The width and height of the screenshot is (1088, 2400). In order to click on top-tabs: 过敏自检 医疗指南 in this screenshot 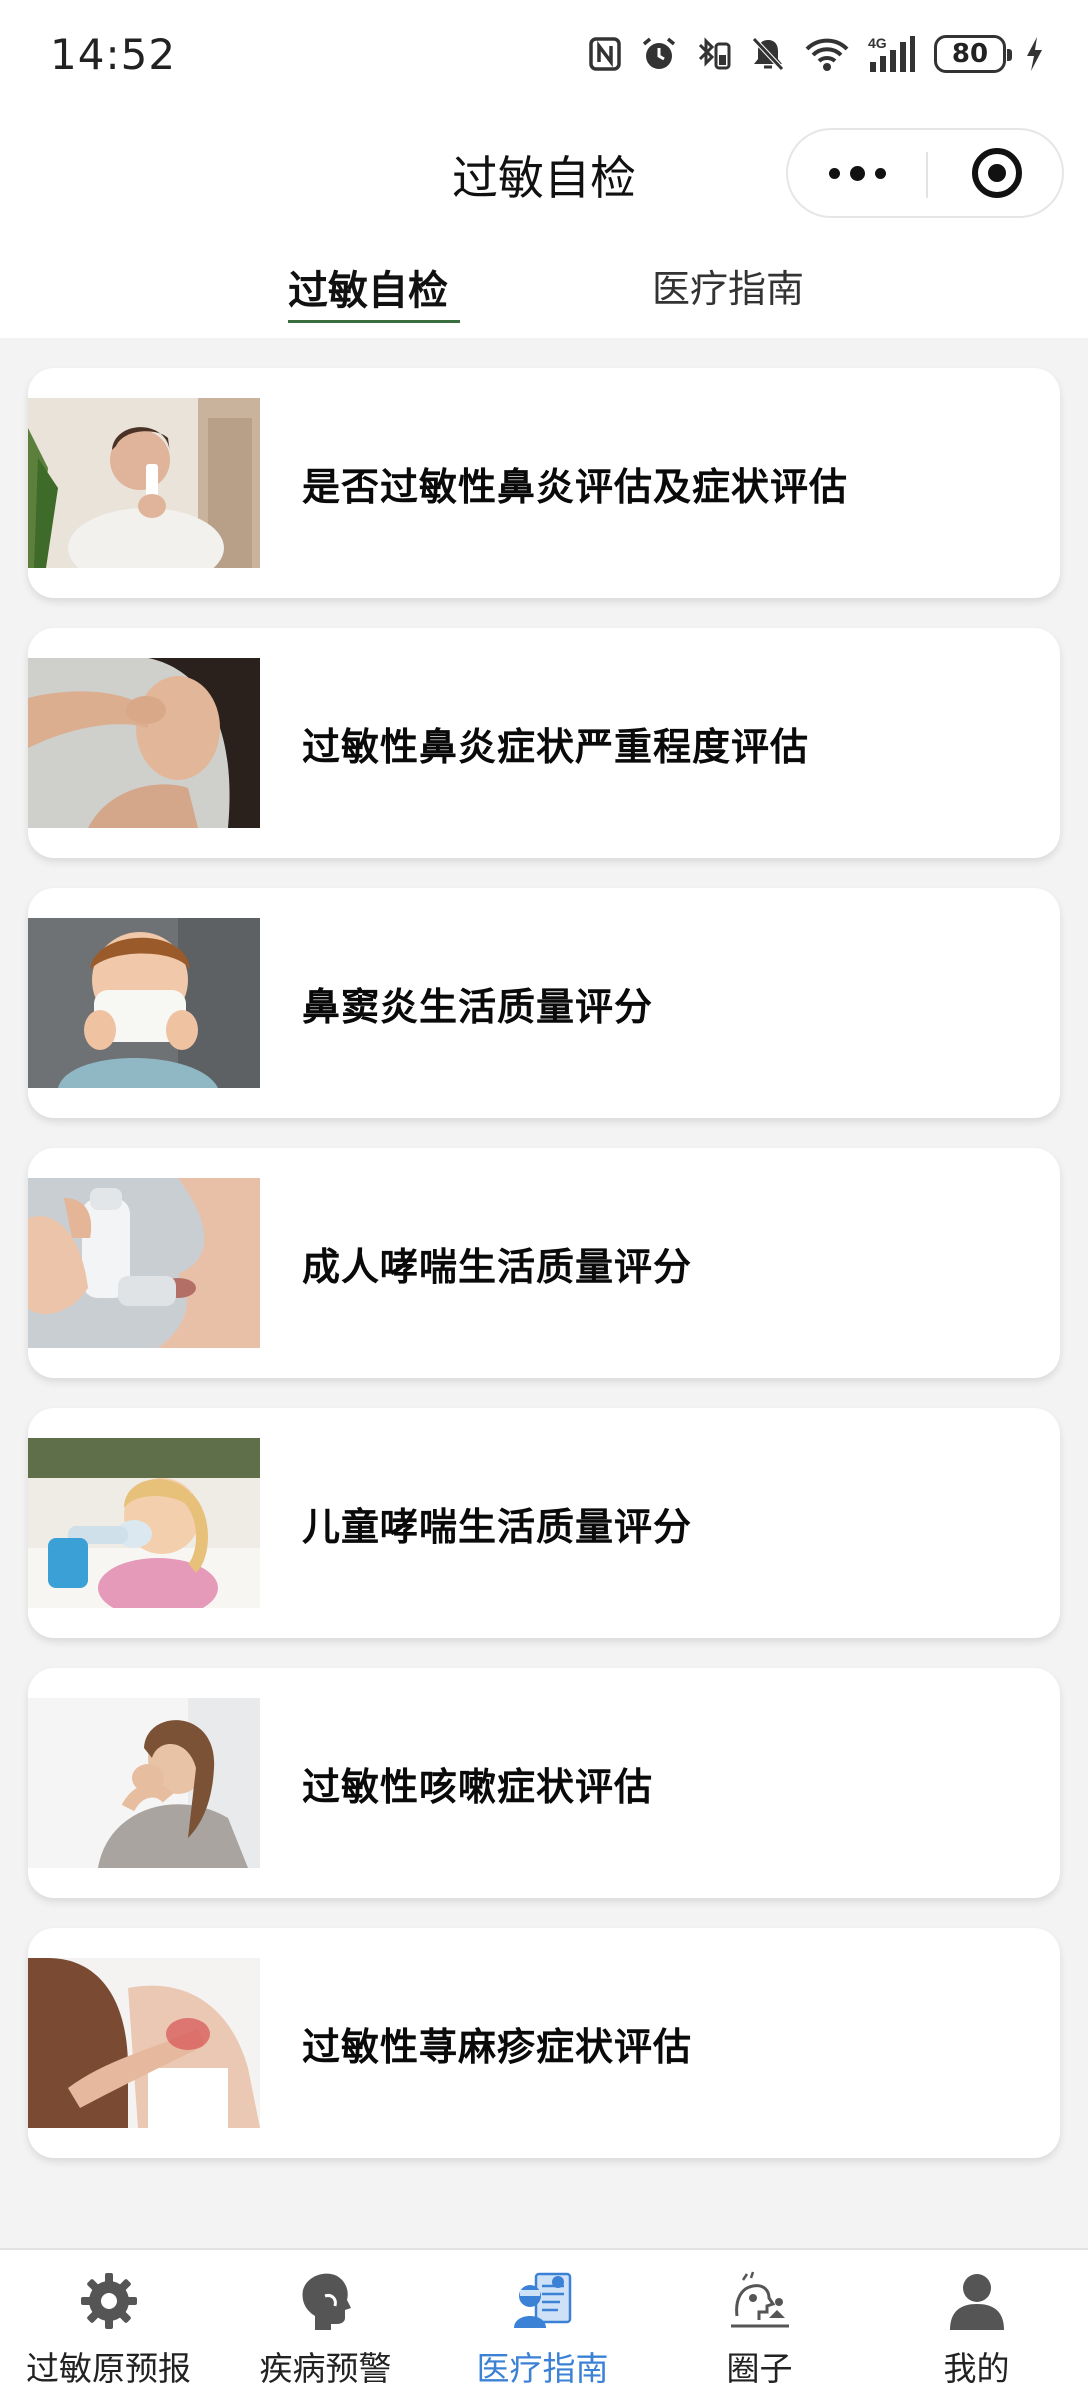, I will do `click(544, 285)`.